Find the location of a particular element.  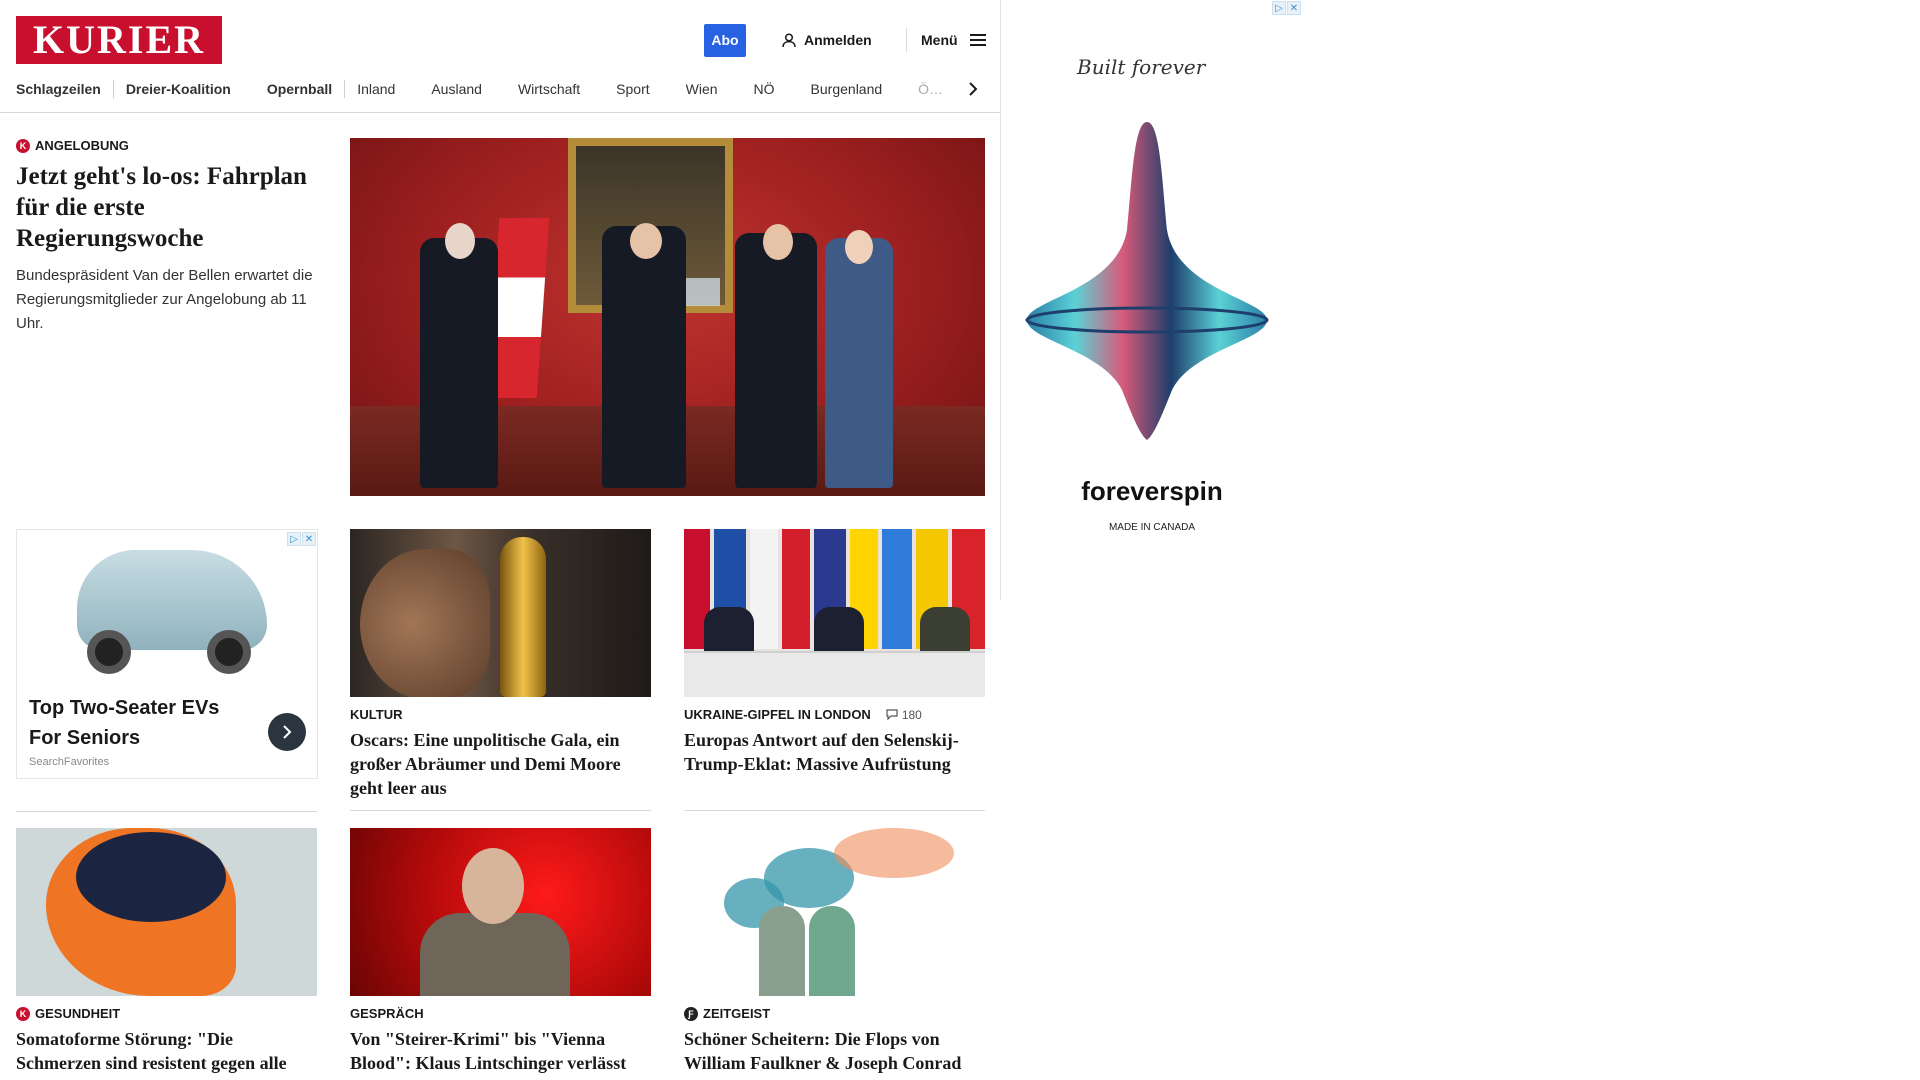

nav-item-opernball: Opernball is located at coordinates (299, 89).